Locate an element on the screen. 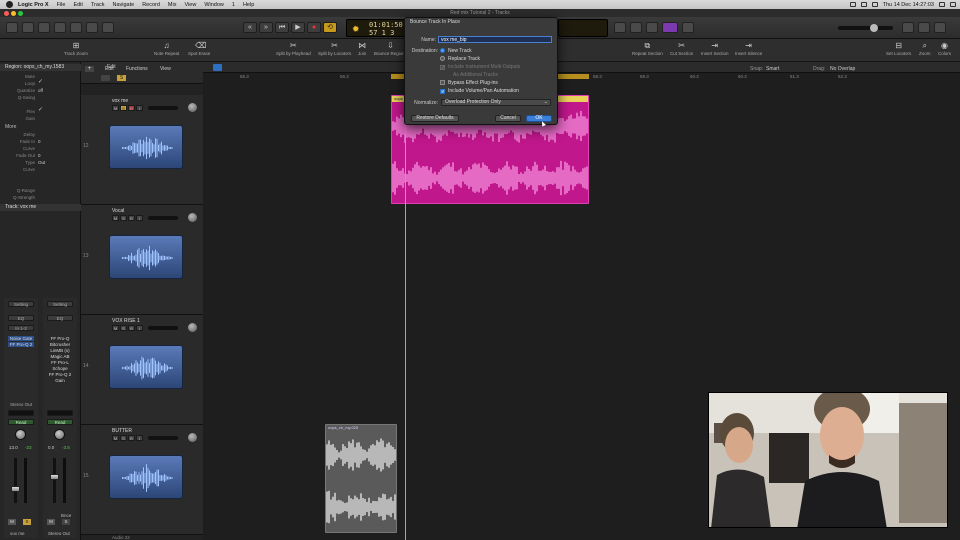 The image size is (960, 540). strip1-input-slot: In 1-2 is located at coordinates (21, 328).